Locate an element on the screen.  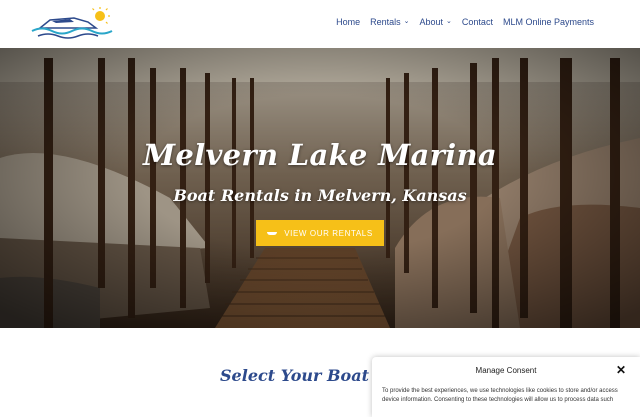
nav-about: About ⌄ is located at coordinates (436, 22).